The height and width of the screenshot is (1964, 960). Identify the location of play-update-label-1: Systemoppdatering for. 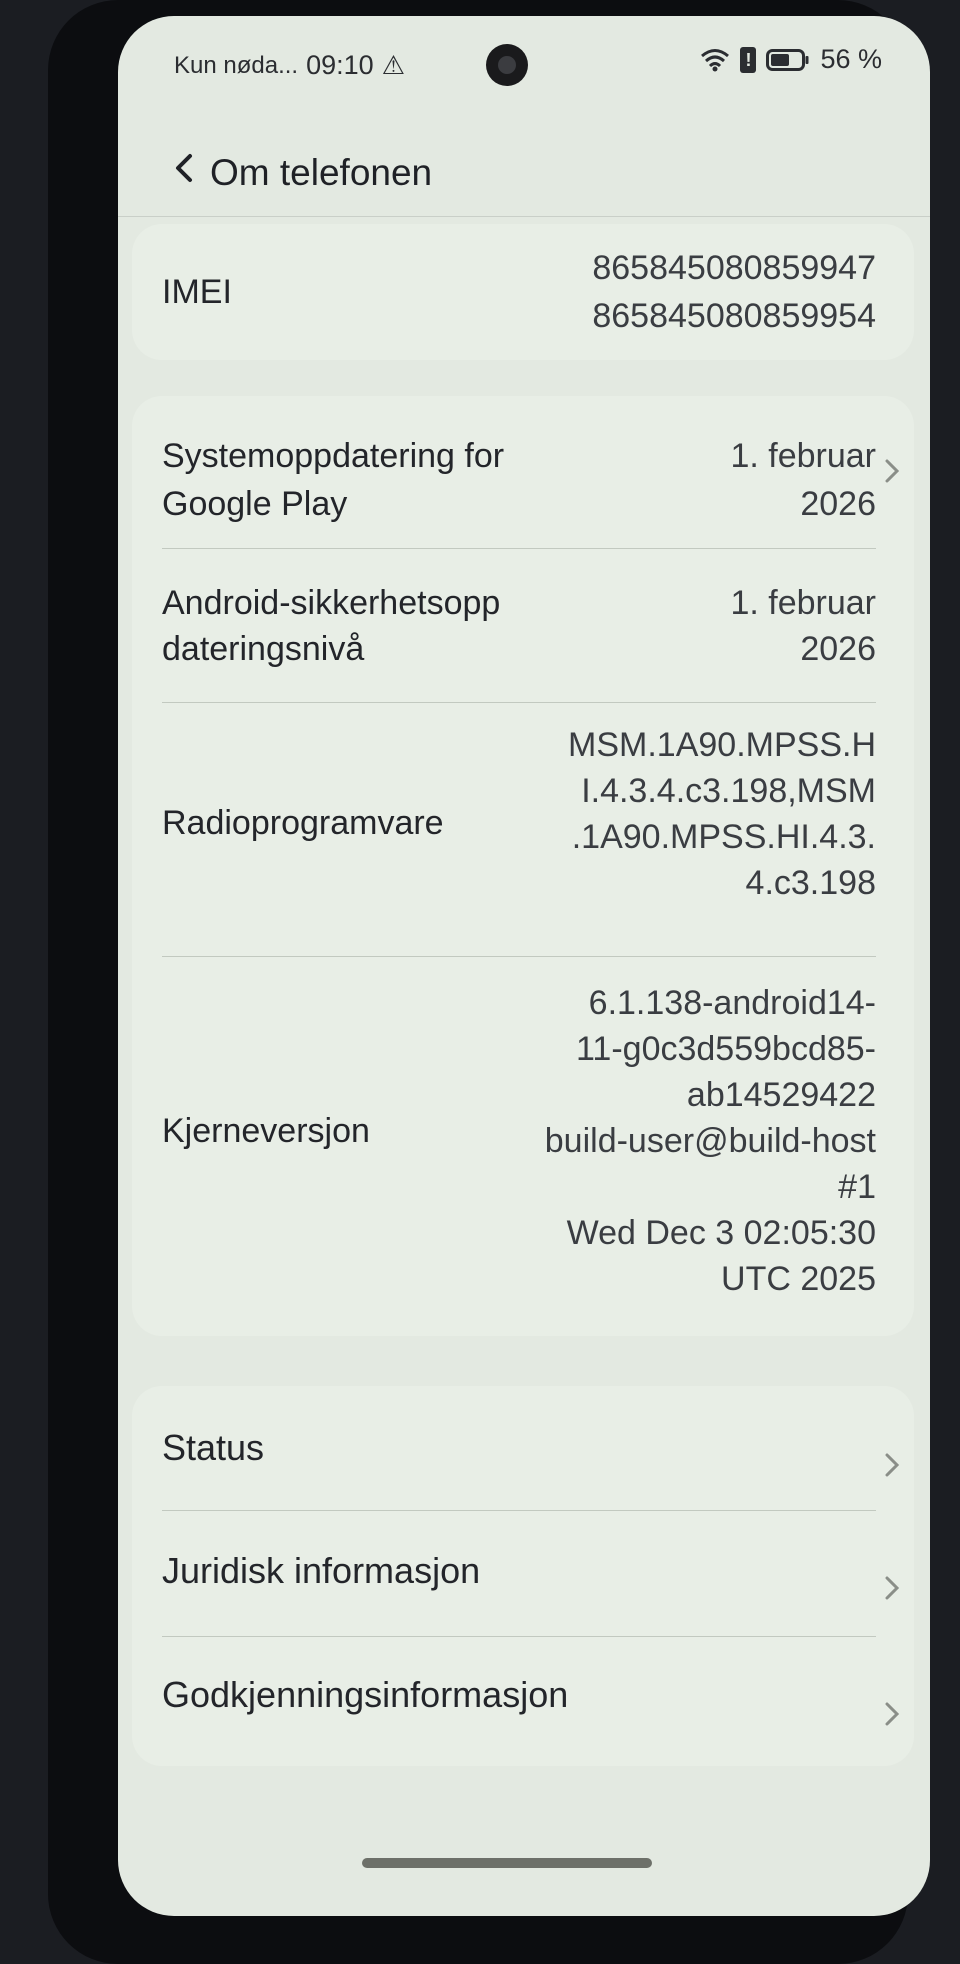
(333, 456).